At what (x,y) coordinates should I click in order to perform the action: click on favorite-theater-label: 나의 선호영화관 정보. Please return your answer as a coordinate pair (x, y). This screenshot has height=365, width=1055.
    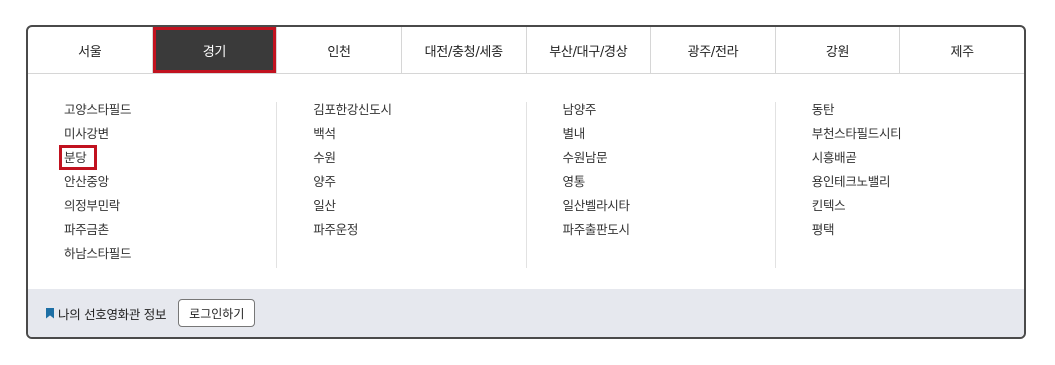
    Looking at the image, I should click on (112, 314).